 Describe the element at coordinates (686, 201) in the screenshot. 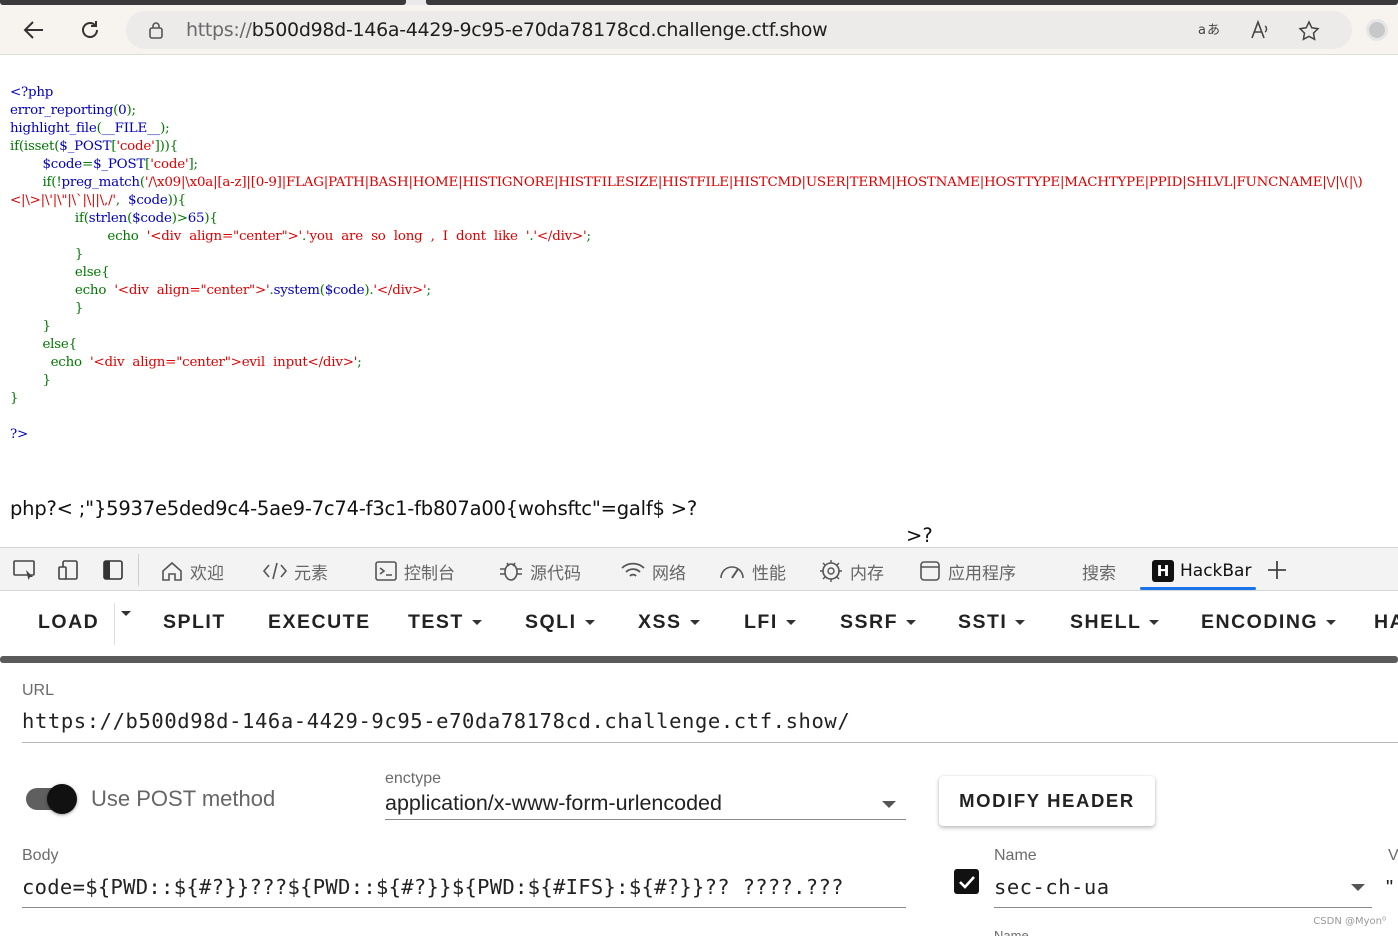

I see `code-line: <|\>|\'|\"|\`|\||\,/', $code)){` at that location.